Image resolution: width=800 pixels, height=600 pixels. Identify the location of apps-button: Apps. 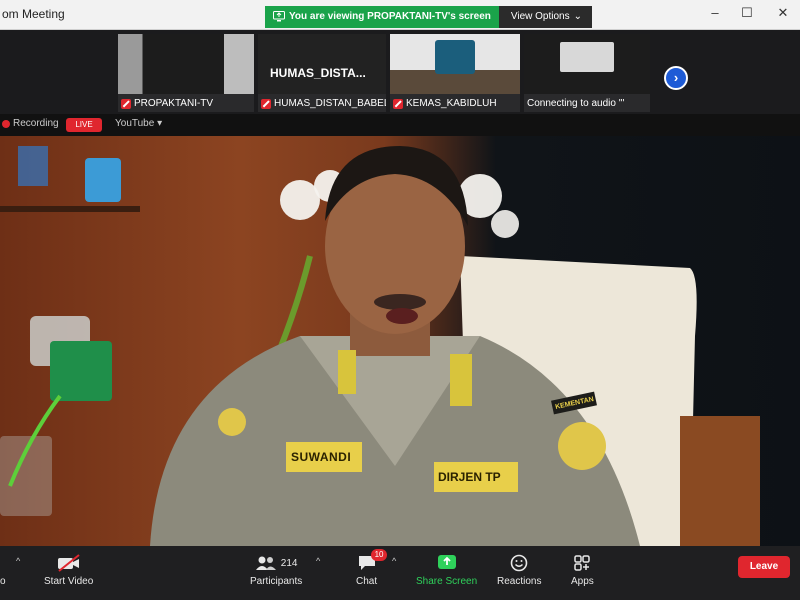
(582, 569).